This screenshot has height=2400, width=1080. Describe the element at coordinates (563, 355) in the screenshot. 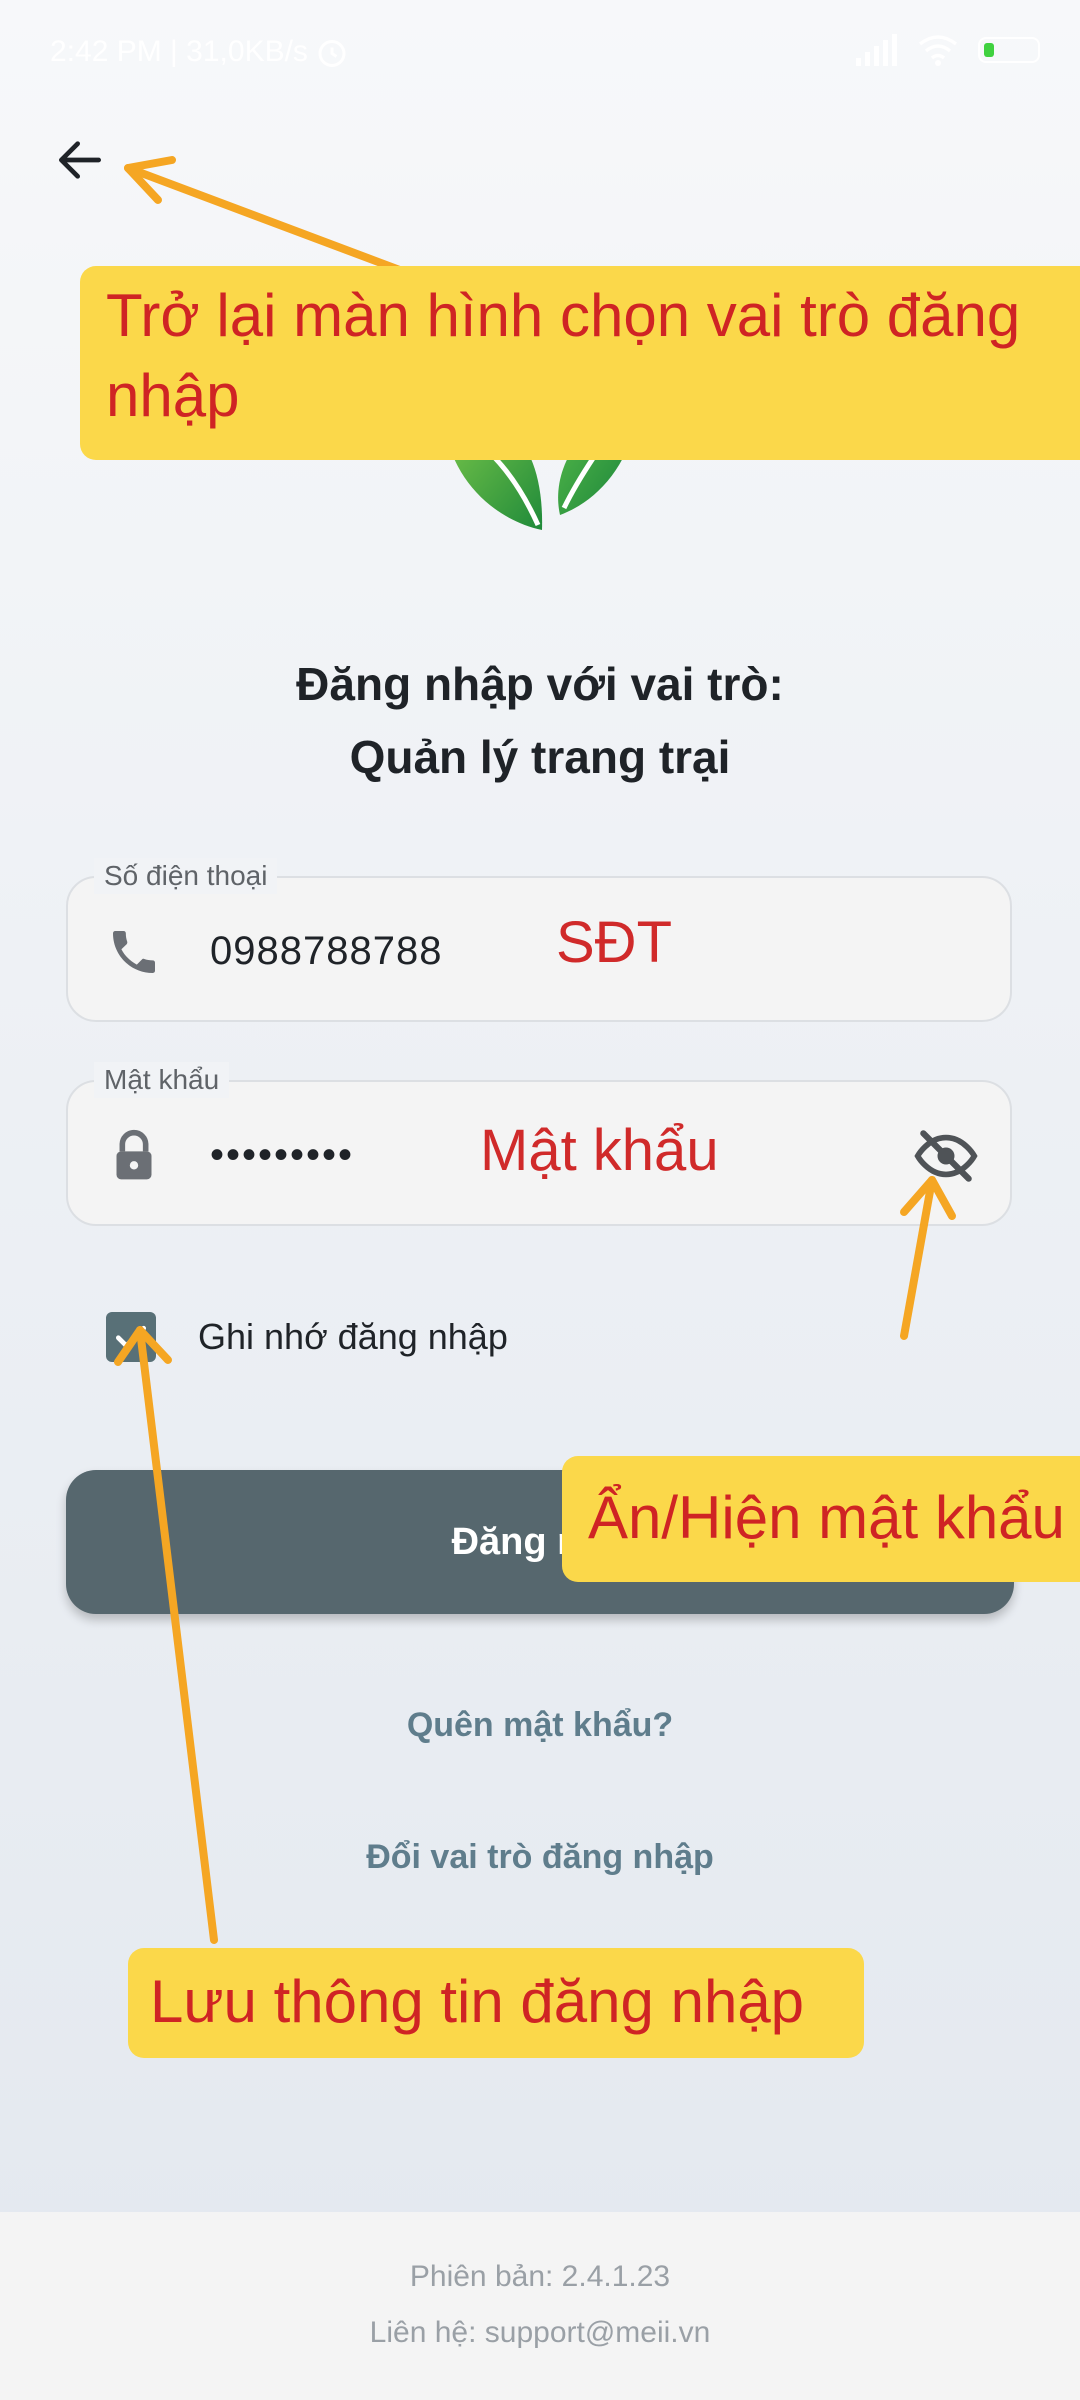

I see `callout-back-text: Trở lại màn hình chọn vai trò đăng nhập` at that location.